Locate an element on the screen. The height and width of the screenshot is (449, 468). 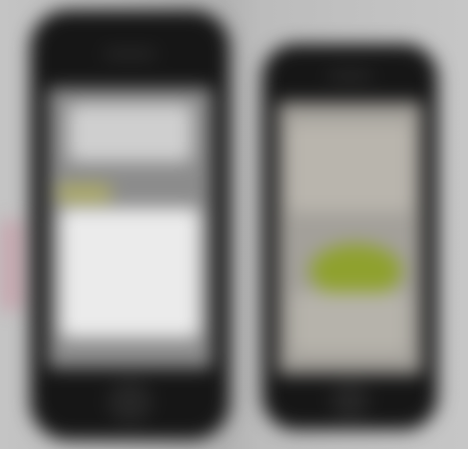
green-screen-element is located at coordinates (356, 271).